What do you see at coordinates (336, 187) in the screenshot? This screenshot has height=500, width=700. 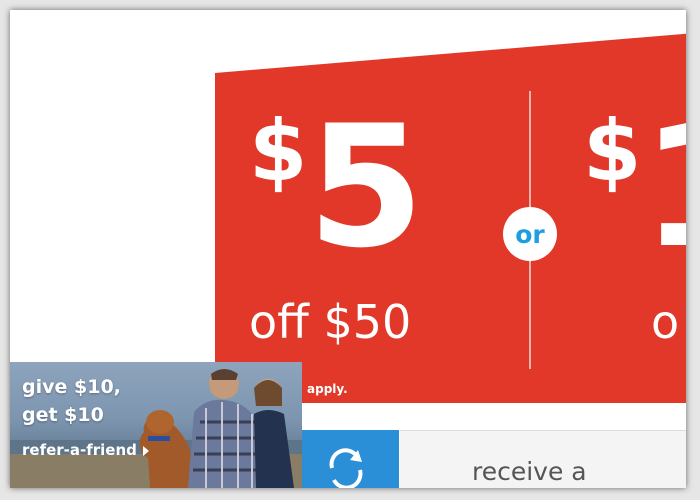 I see `offer1-amount: $5` at bounding box center [336, 187].